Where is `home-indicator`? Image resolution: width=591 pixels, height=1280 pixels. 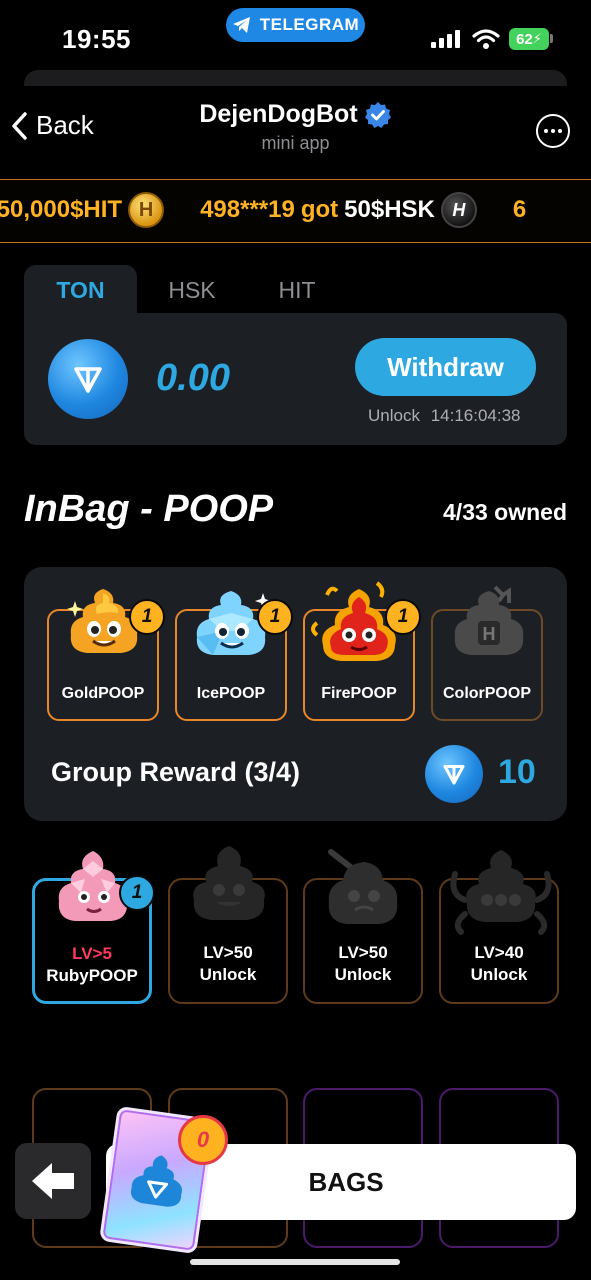
home-indicator is located at coordinates (295, 1262).